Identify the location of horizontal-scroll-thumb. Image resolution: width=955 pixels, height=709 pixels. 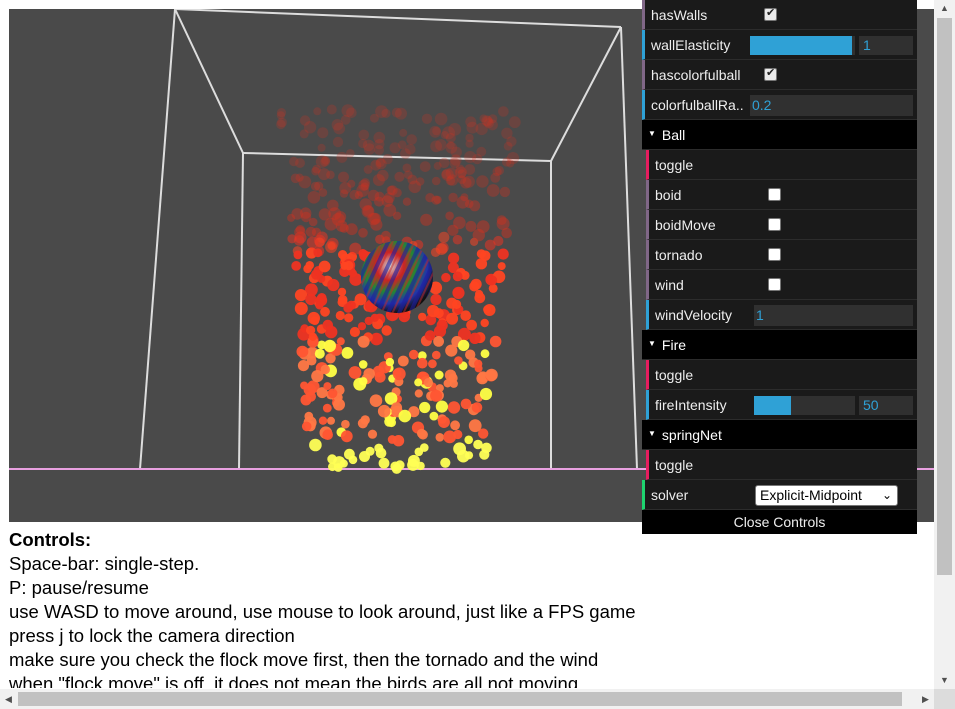
(460, 699).